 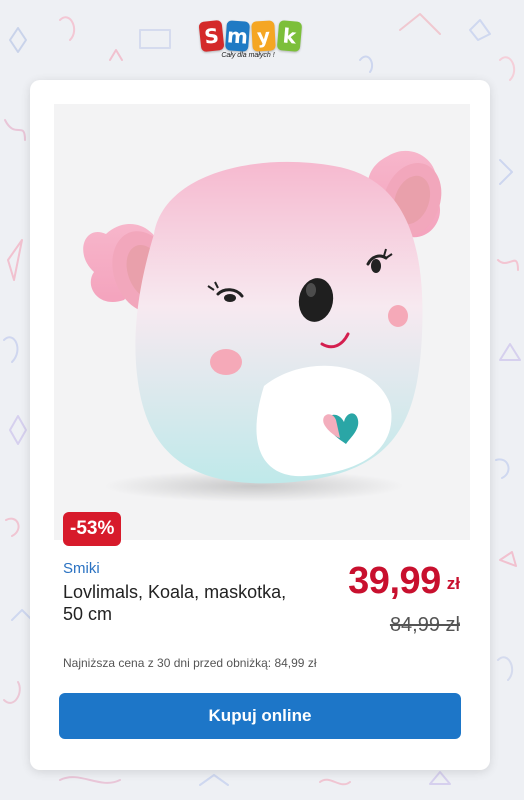 I want to click on logo-letter: k, so click(x=289, y=36).